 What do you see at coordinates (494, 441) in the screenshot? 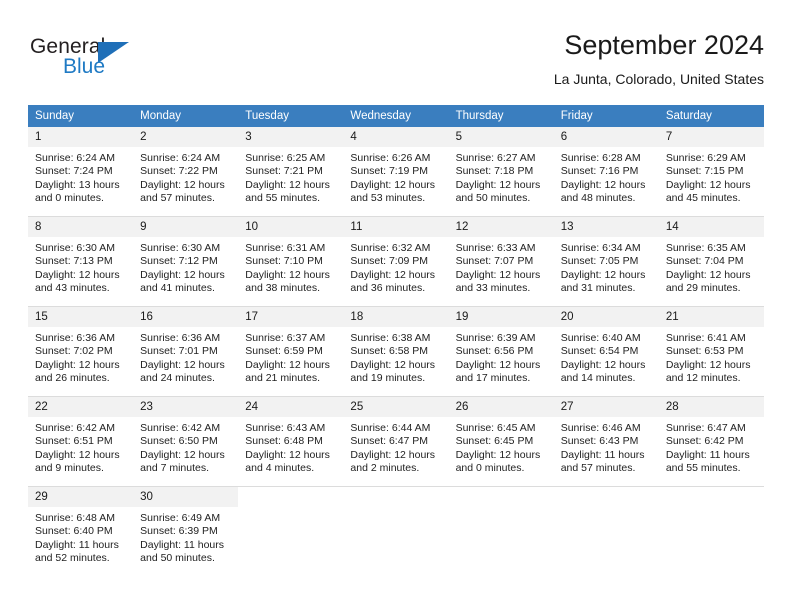
I see `sunset-text: Sunset: 6:45 PM` at bounding box center [494, 441].